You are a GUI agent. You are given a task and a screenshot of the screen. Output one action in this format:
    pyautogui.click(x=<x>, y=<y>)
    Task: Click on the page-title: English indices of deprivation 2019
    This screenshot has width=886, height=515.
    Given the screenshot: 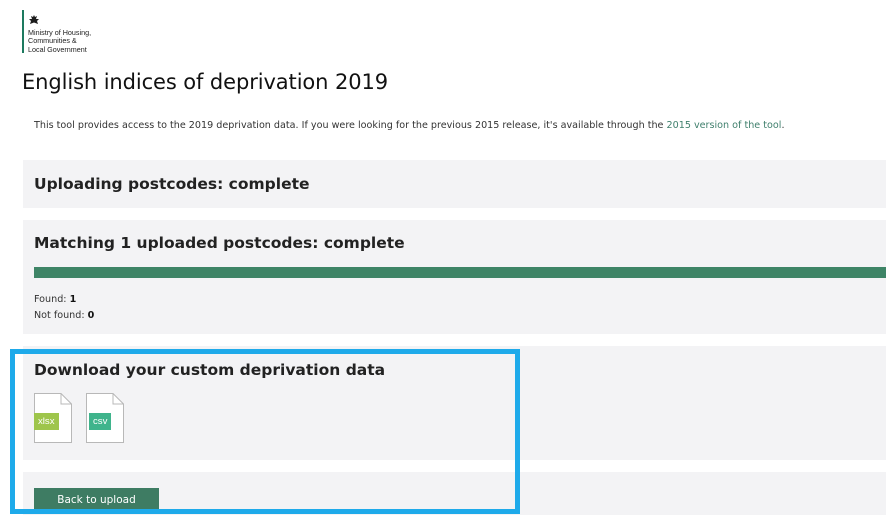 What is the action you would take?
    pyautogui.click(x=205, y=82)
    